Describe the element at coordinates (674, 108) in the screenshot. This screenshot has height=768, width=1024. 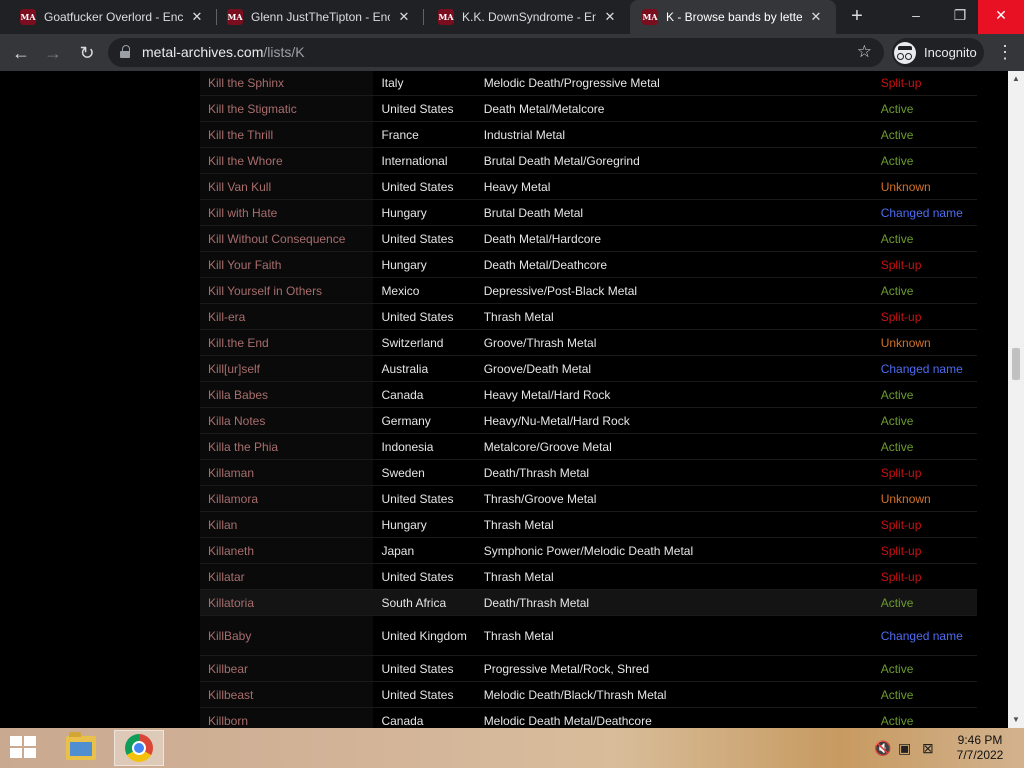
I see `band-genre: Death Metal/Metalcore` at that location.